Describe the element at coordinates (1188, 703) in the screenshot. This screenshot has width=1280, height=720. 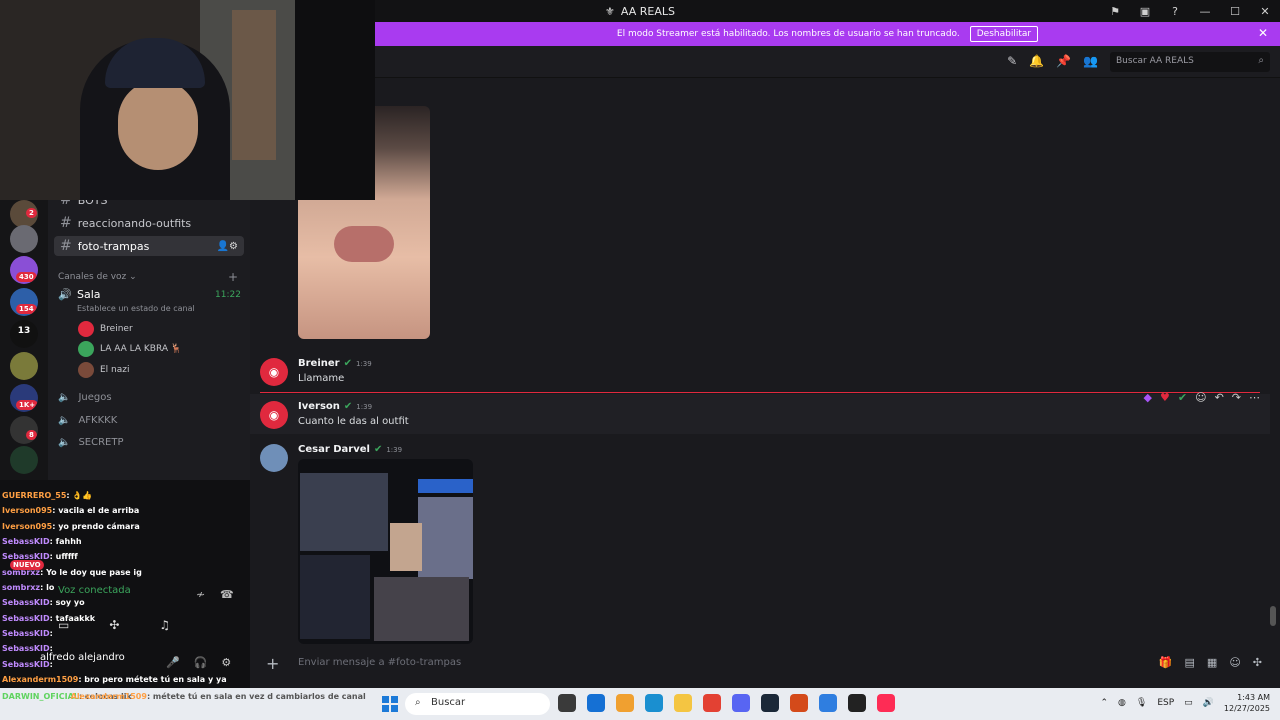
I see `display-icon: ▭` at that location.